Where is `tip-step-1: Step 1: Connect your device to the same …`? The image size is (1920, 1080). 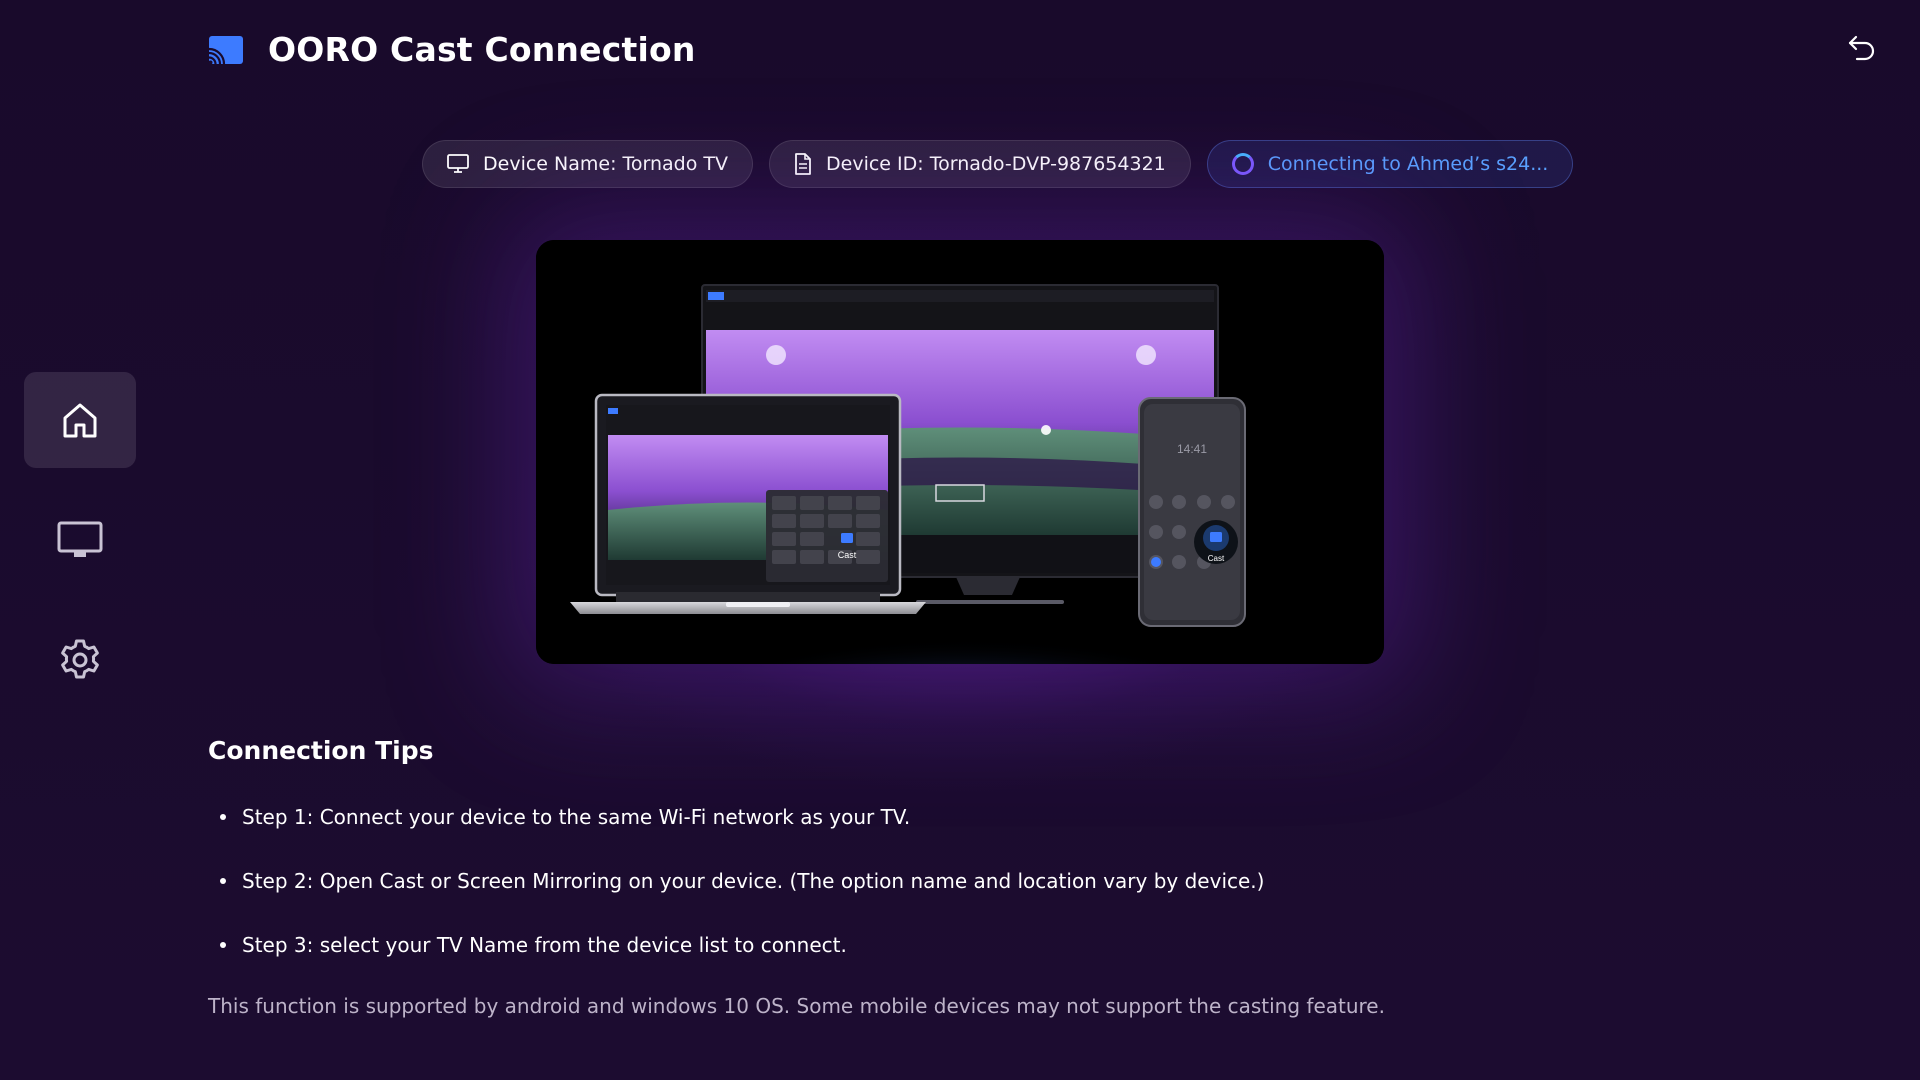
tip-step-1: Step 1: Connect your device to the same … is located at coordinates (741, 817).